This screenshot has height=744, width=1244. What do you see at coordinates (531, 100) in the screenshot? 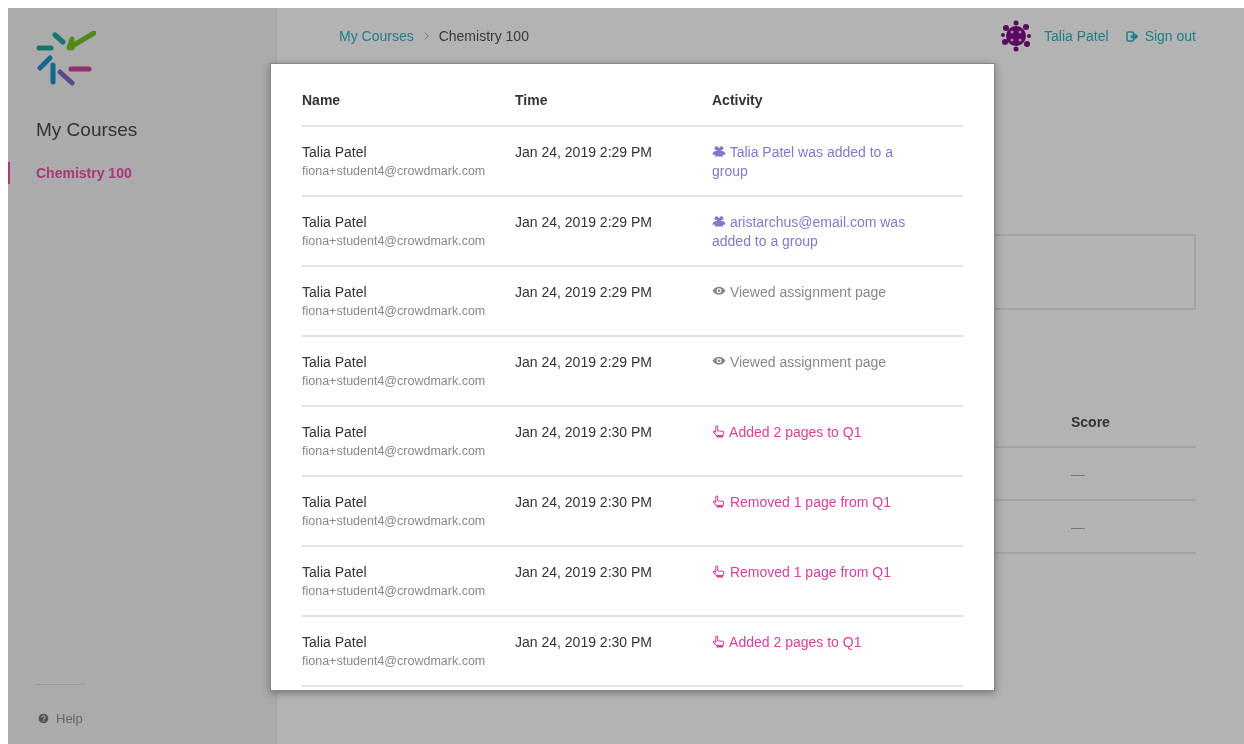
I see `column-header: Time` at bounding box center [531, 100].